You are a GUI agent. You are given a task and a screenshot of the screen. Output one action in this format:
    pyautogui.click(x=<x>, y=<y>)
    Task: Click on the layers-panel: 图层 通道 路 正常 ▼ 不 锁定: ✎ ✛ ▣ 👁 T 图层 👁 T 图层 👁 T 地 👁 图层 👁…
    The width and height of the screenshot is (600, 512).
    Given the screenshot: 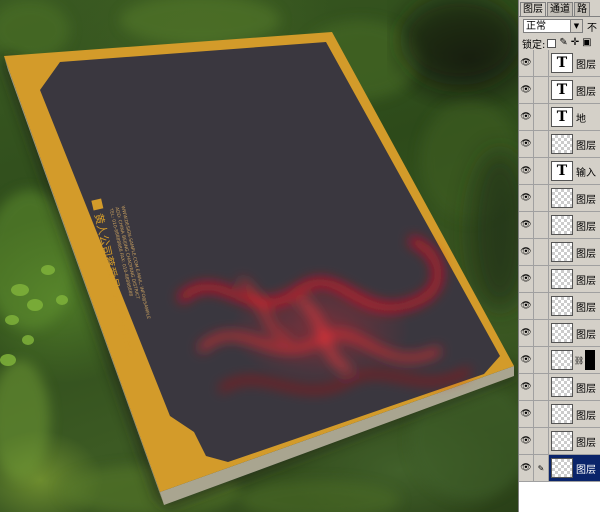 What is the action you would take?
    pyautogui.click(x=559, y=256)
    